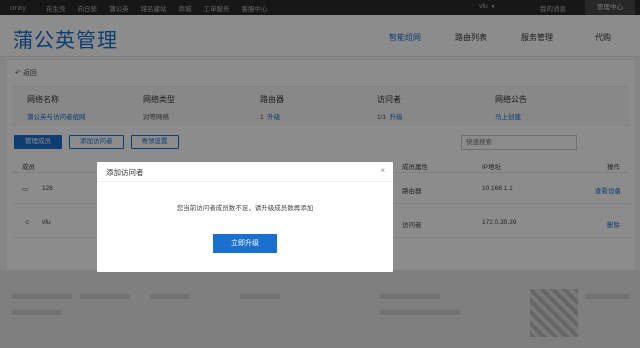 The height and width of the screenshot is (348, 640). I want to click on dialog-divider, so click(245, 181).